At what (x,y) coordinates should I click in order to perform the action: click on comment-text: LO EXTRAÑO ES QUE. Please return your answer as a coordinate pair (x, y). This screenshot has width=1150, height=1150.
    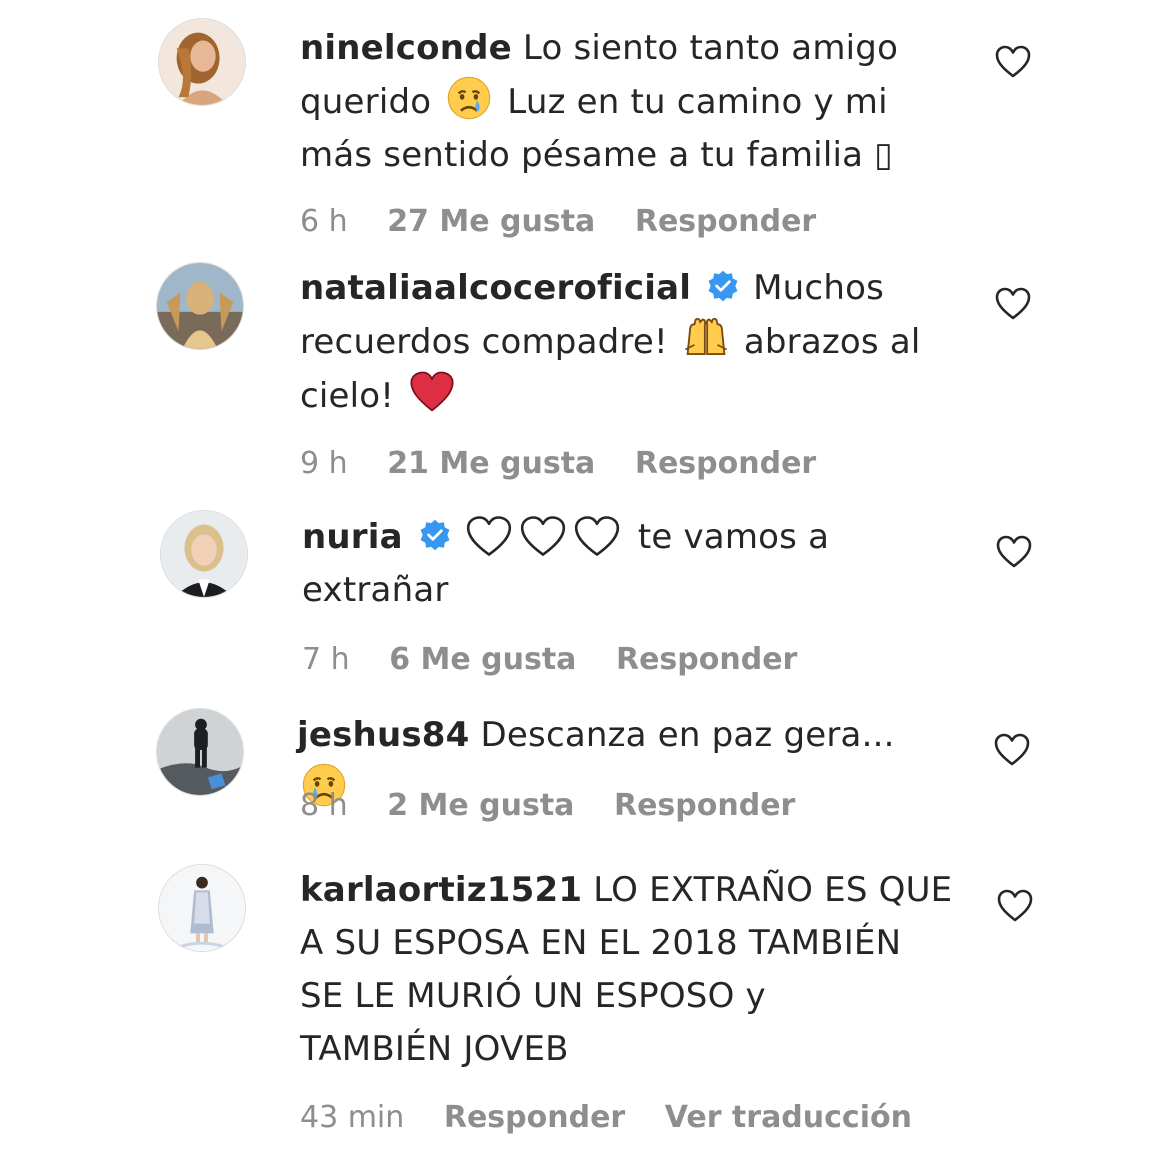
    Looking at the image, I should click on (773, 890).